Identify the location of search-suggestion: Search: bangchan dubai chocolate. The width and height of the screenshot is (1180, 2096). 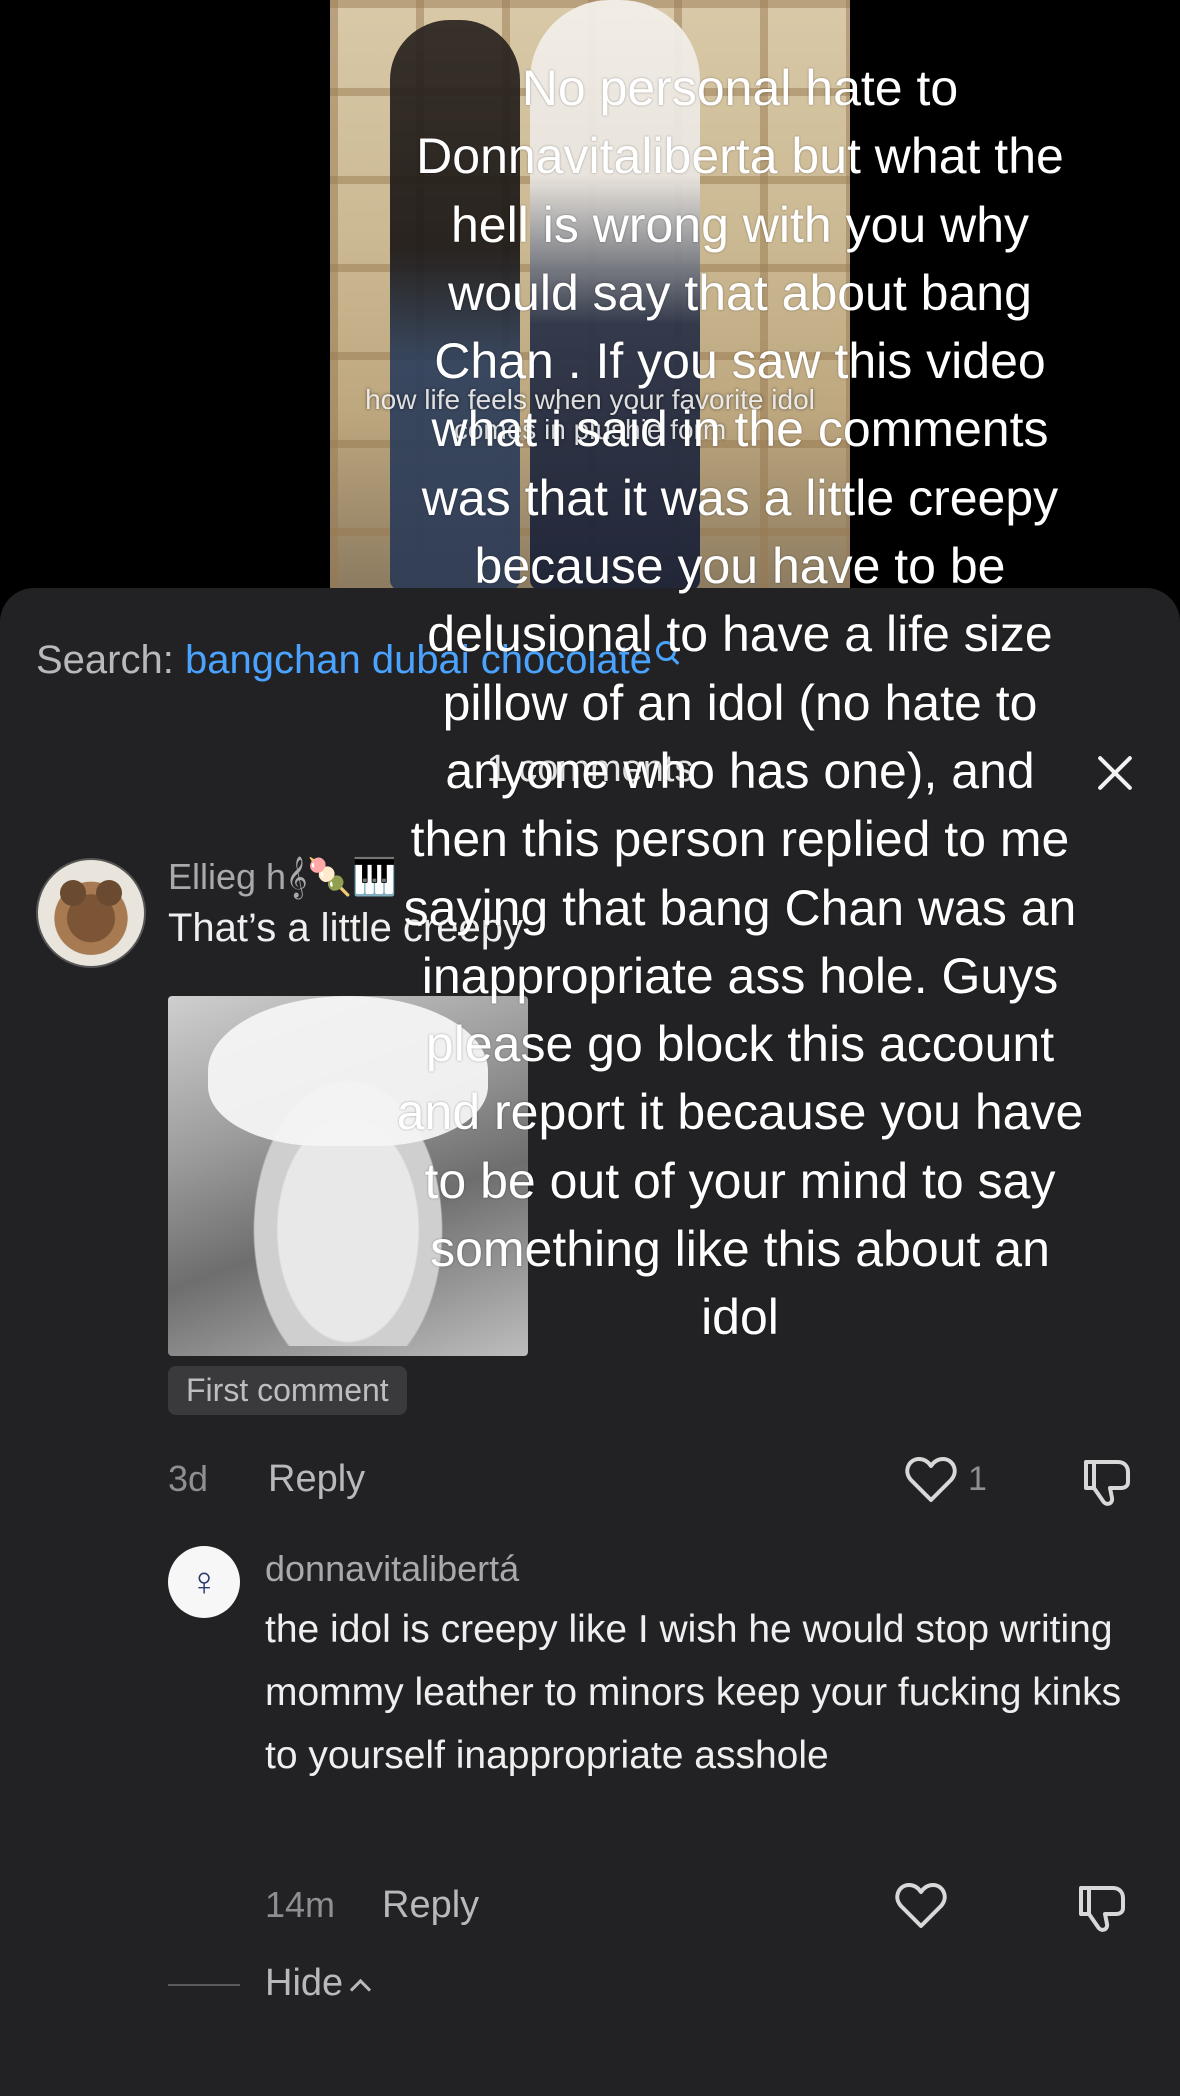
(356, 660).